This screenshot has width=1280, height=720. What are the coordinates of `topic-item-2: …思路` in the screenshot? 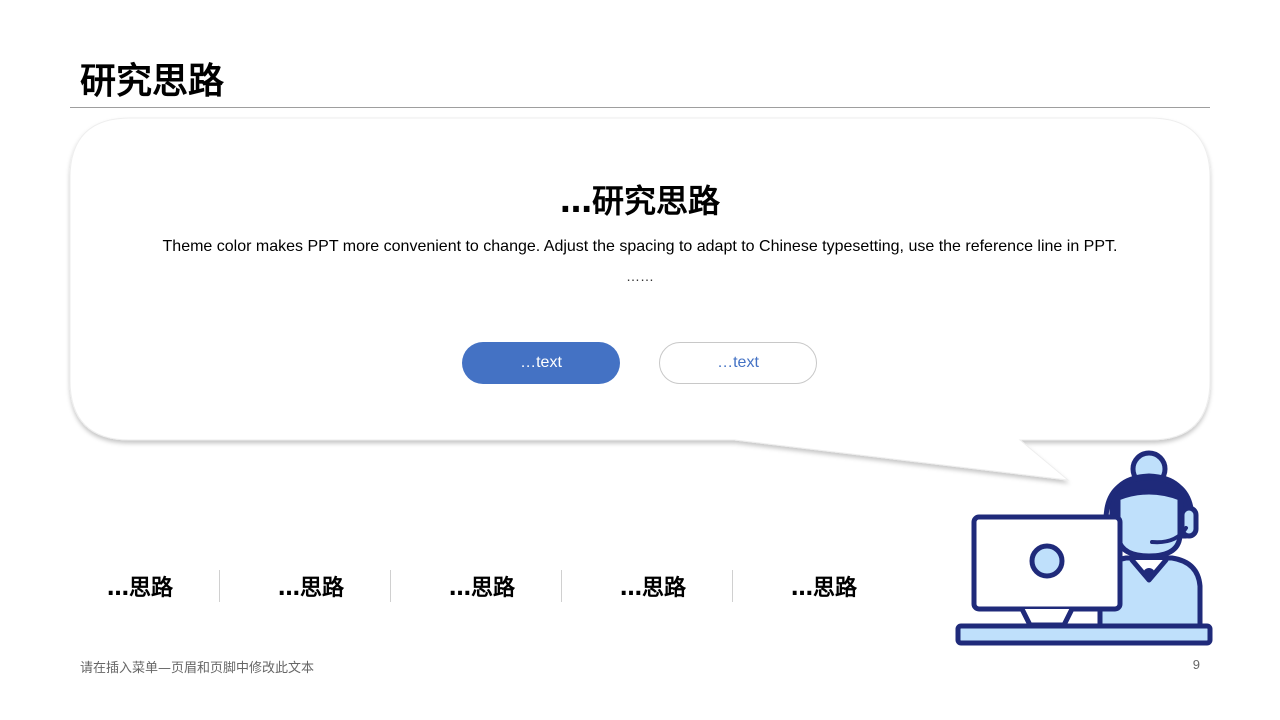 It's located at (311, 586).